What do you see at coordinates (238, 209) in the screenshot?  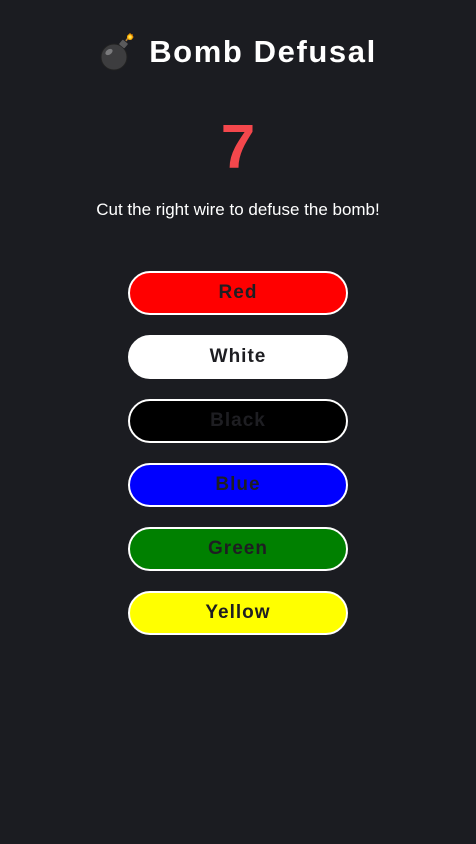 I see `instruction-text: Cut the right wire to defuse the bomb!` at bounding box center [238, 209].